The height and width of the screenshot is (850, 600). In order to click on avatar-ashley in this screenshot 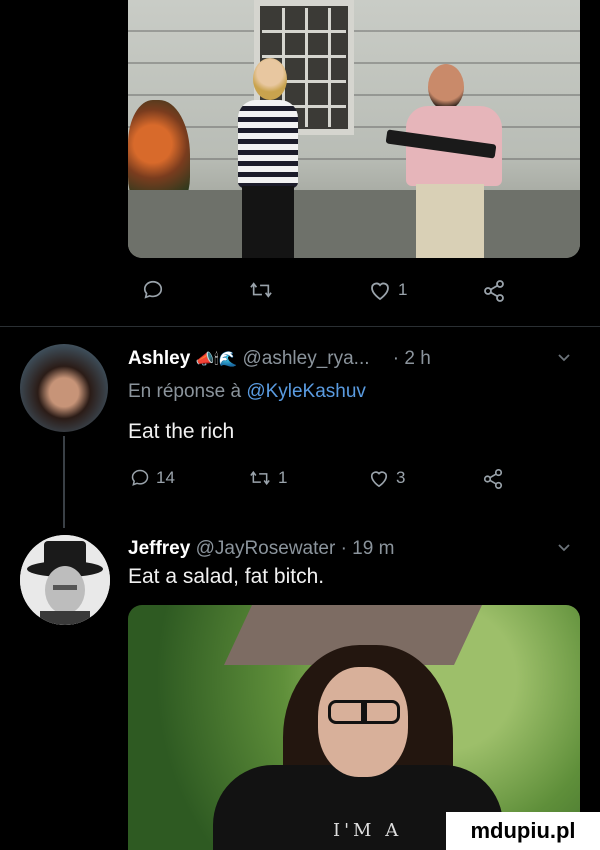, I will do `click(64, 388)`.